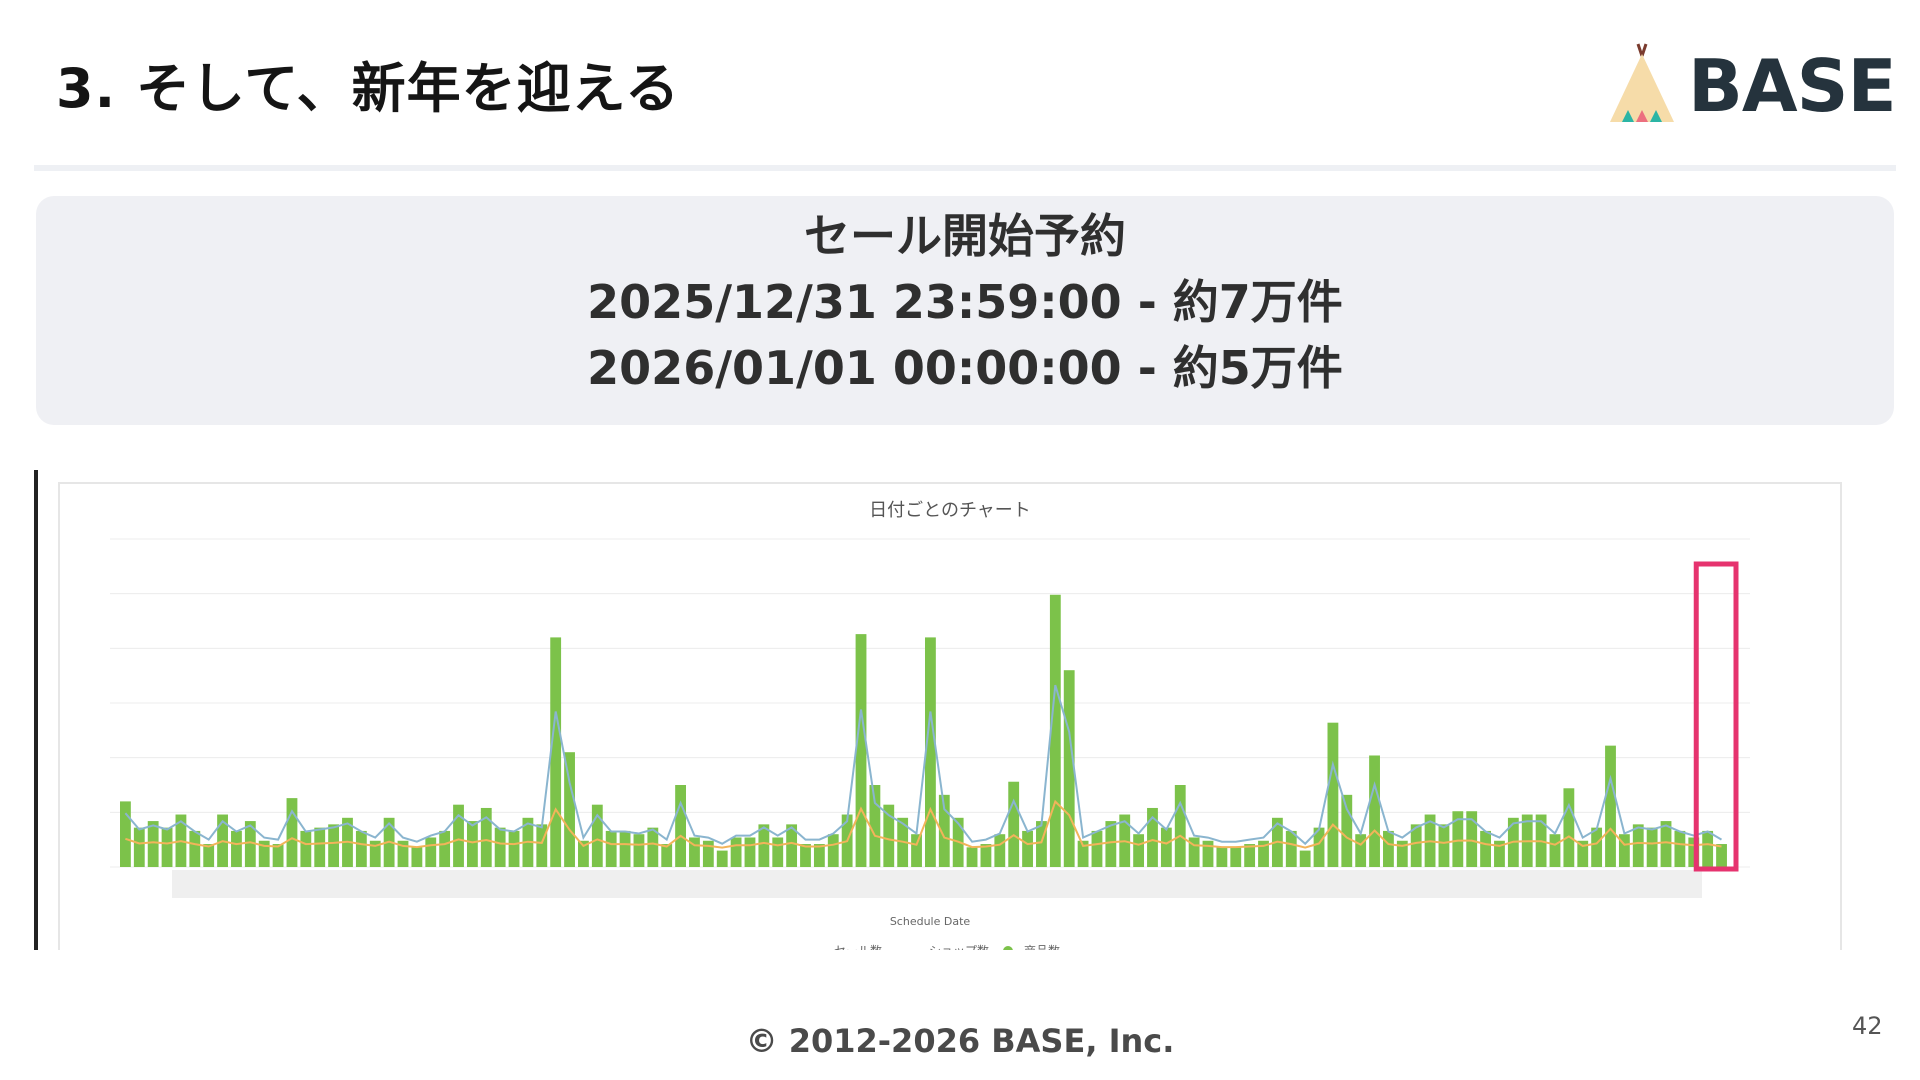  I want to click on page-number: 42, so click(1867, 1026).